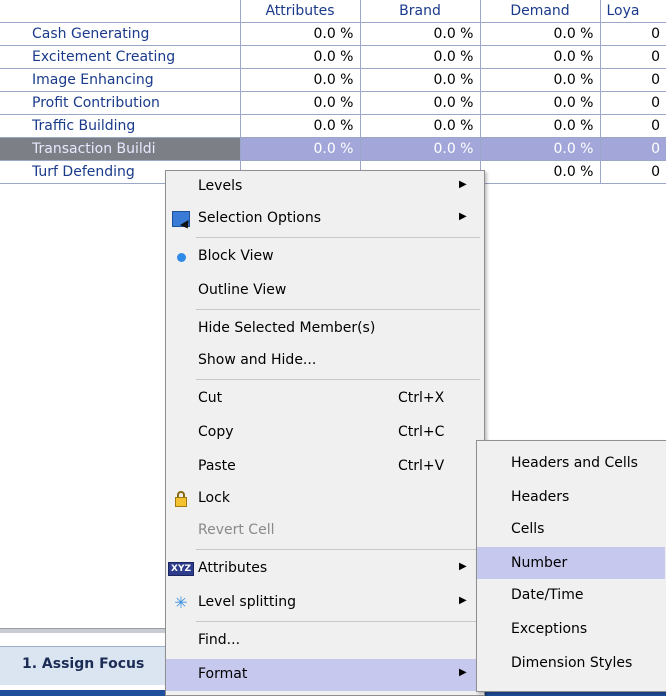  What do you see at coordinates (120, 103) in the screenshot?
I see `row-header: Profit Contribution` at bounding box center [120, 103].